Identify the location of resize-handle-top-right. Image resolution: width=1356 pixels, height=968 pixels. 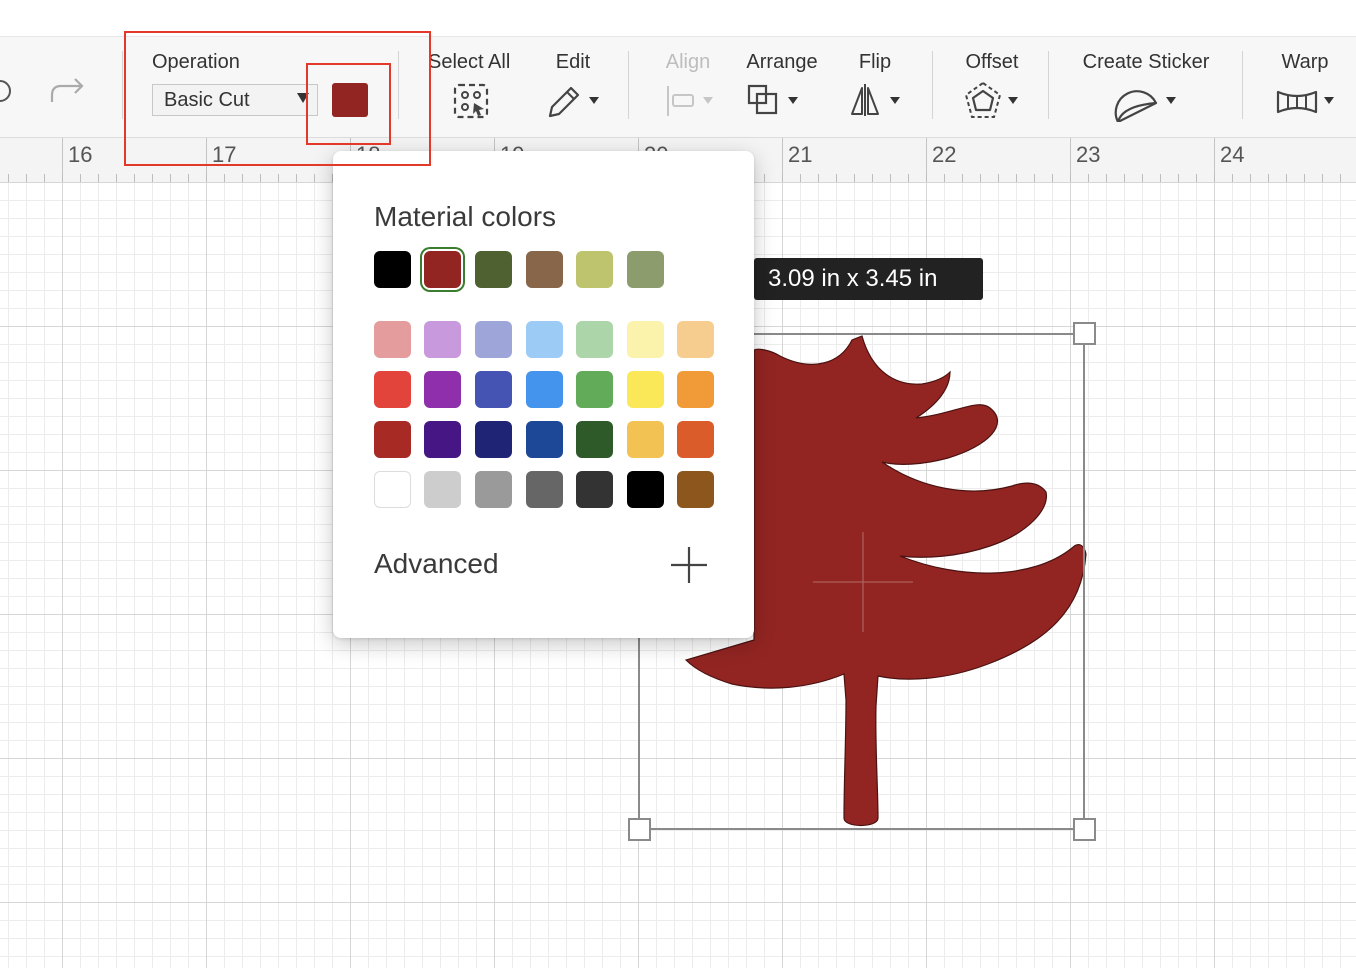
(1084, 333).